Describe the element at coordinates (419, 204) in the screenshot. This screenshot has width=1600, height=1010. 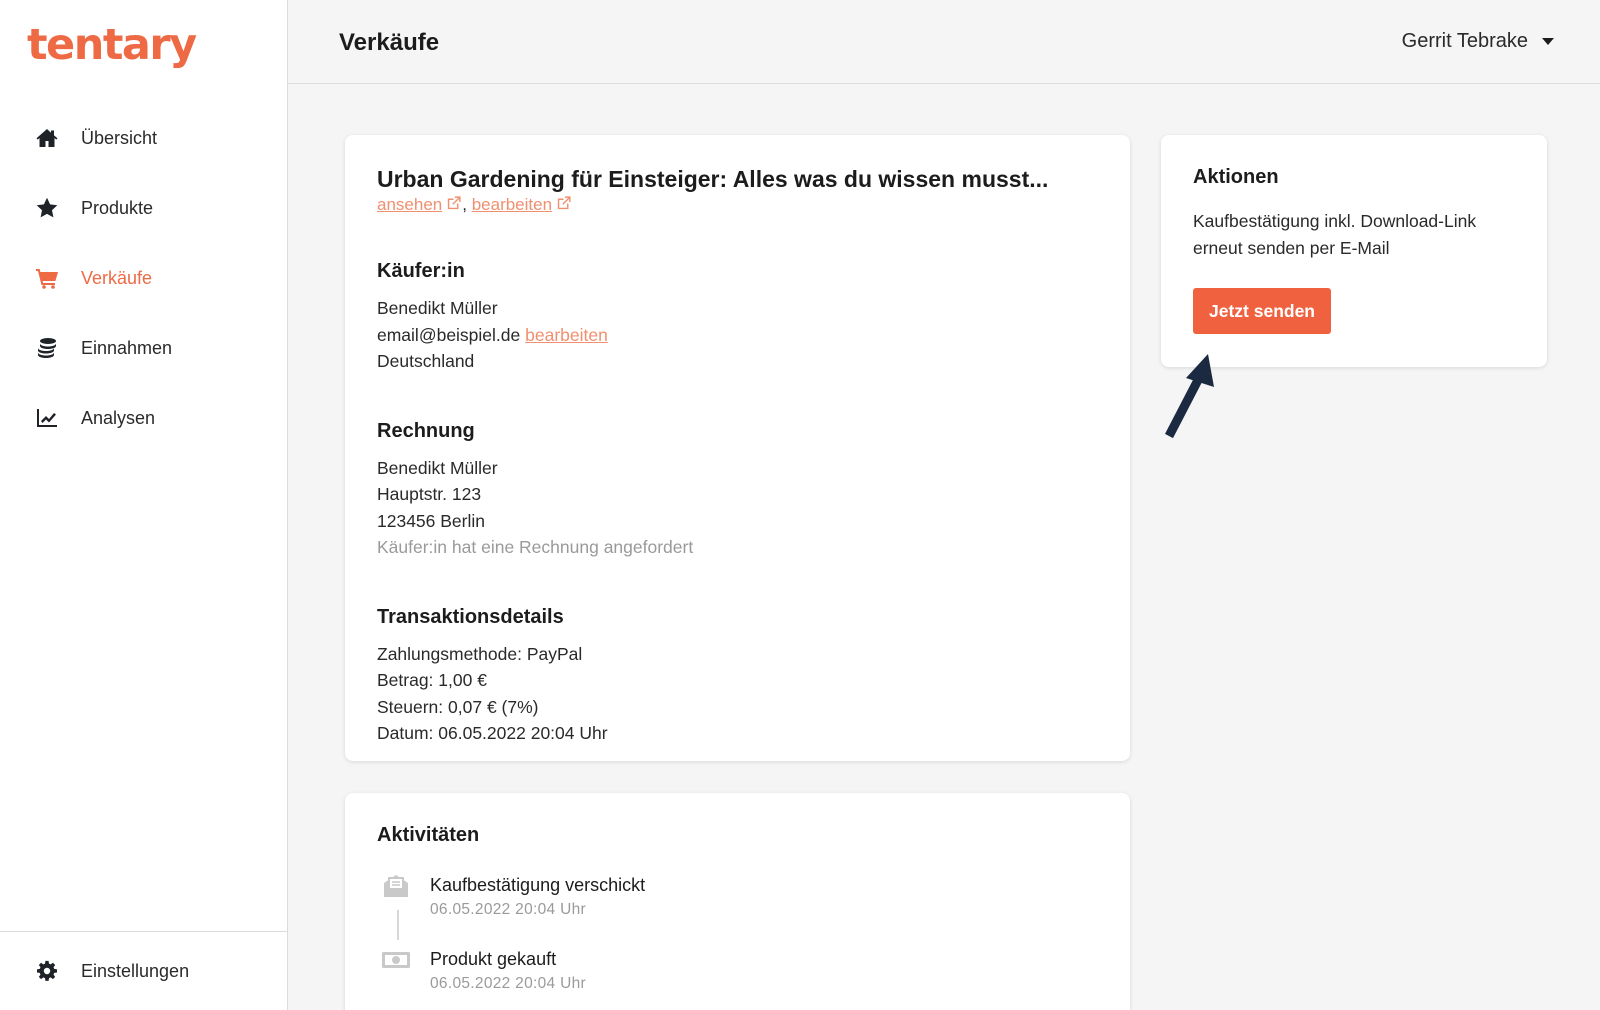
I see `view-product-link: ansehen` at that location.